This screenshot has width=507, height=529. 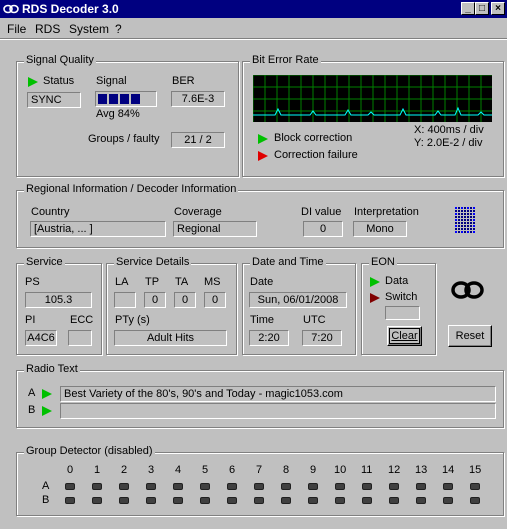 I want to click on service-details-label: Service Details, so click(x=153, y=262).